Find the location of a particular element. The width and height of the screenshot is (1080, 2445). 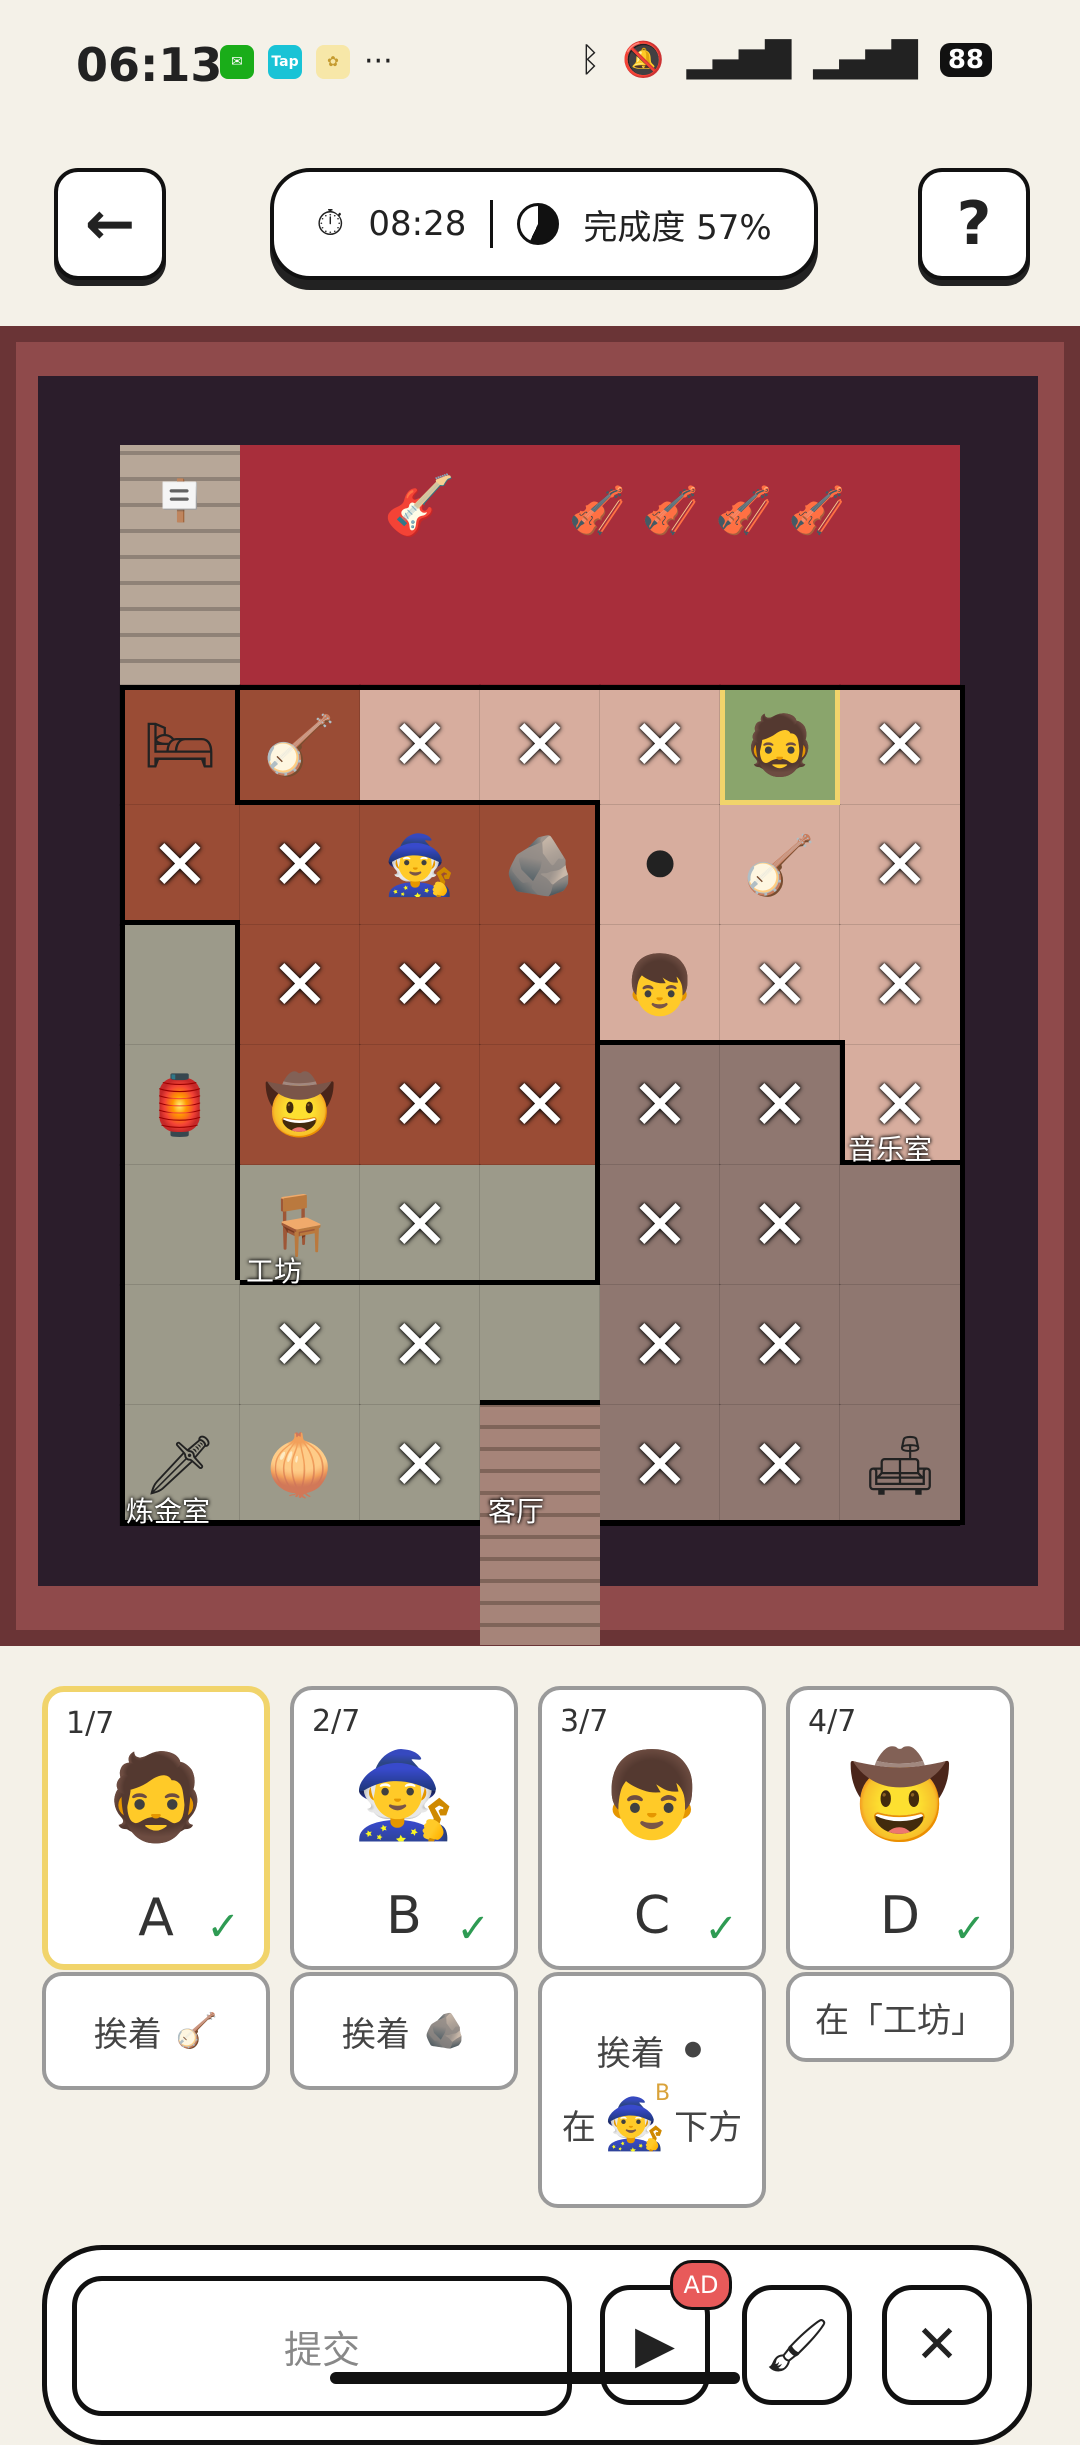

submit-label: 提交 is located at coordinates (321, 2350).